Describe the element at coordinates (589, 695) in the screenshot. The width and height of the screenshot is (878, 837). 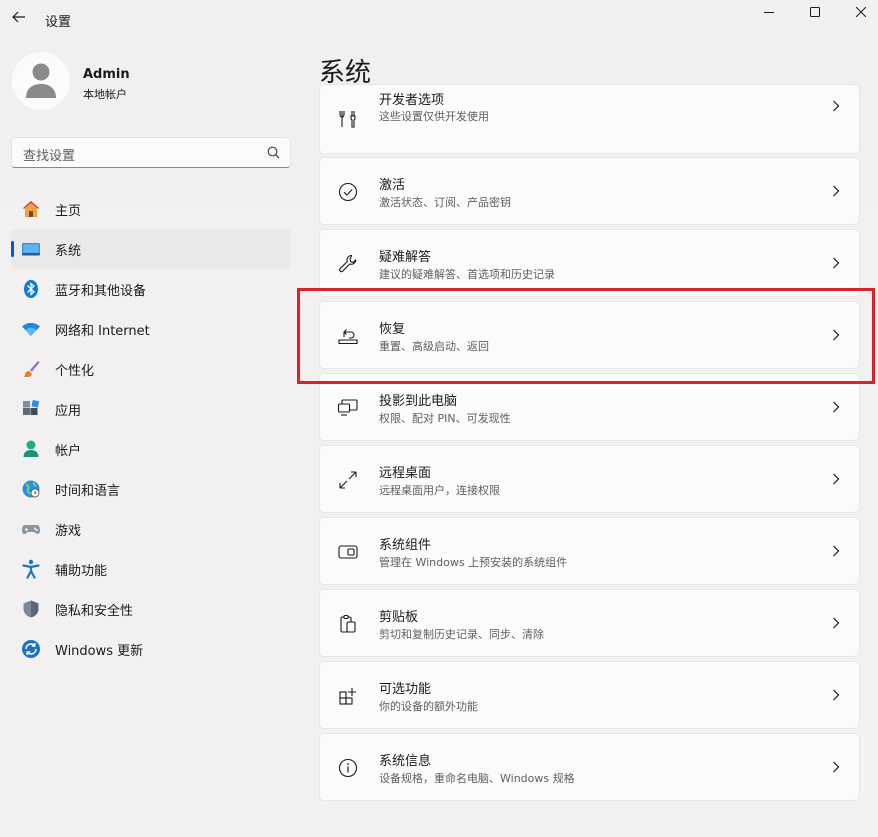
I see `card-optional-features: 可选功能 你的设备的额外功能` at that location.